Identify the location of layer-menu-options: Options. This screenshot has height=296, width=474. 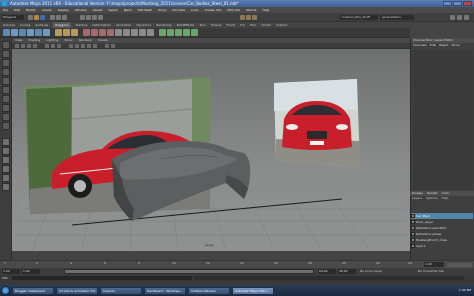
(432, 198).